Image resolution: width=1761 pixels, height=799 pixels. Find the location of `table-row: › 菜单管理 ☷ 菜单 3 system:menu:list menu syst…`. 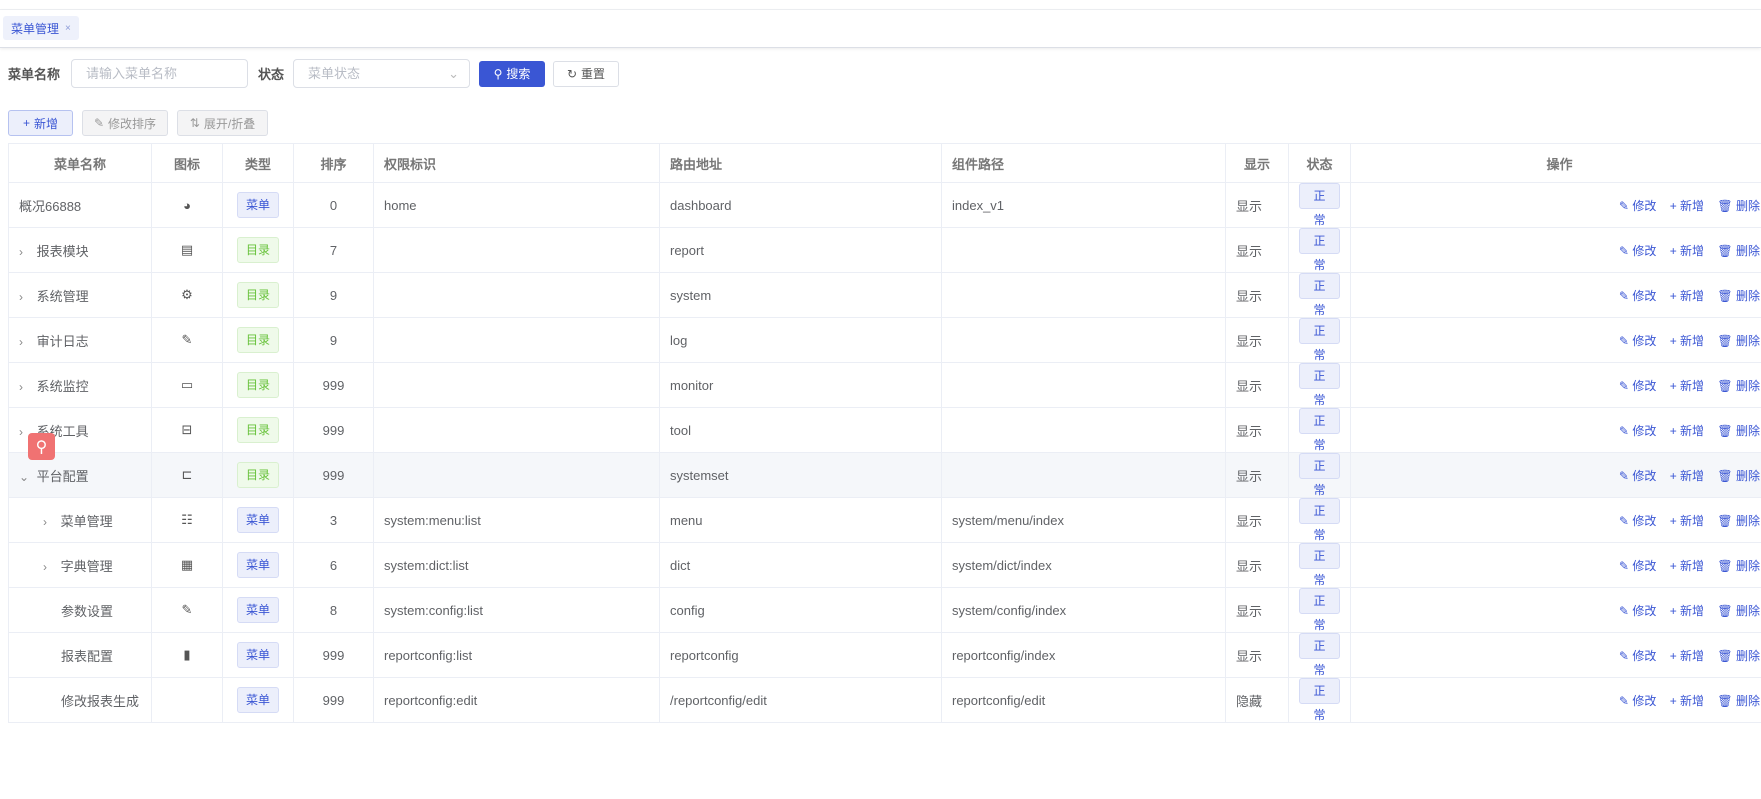

table-row: › 菜单管理 ☷ 菜单 3 system:menu:list menu syst… is located at coordinates (884, 520).